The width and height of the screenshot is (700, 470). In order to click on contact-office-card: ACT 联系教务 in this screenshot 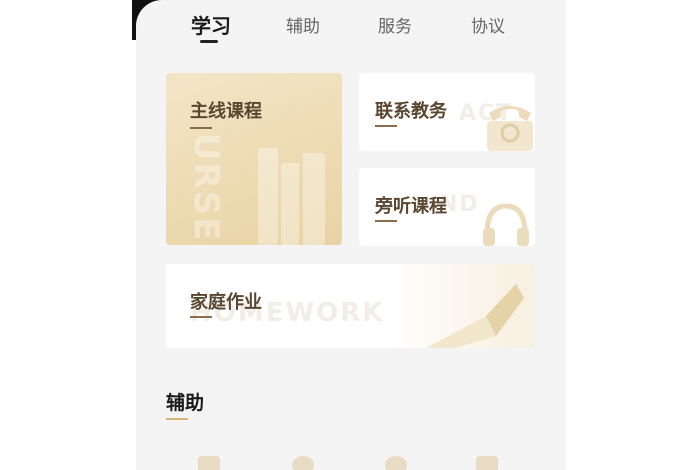, I will do `click(447, 112)`.